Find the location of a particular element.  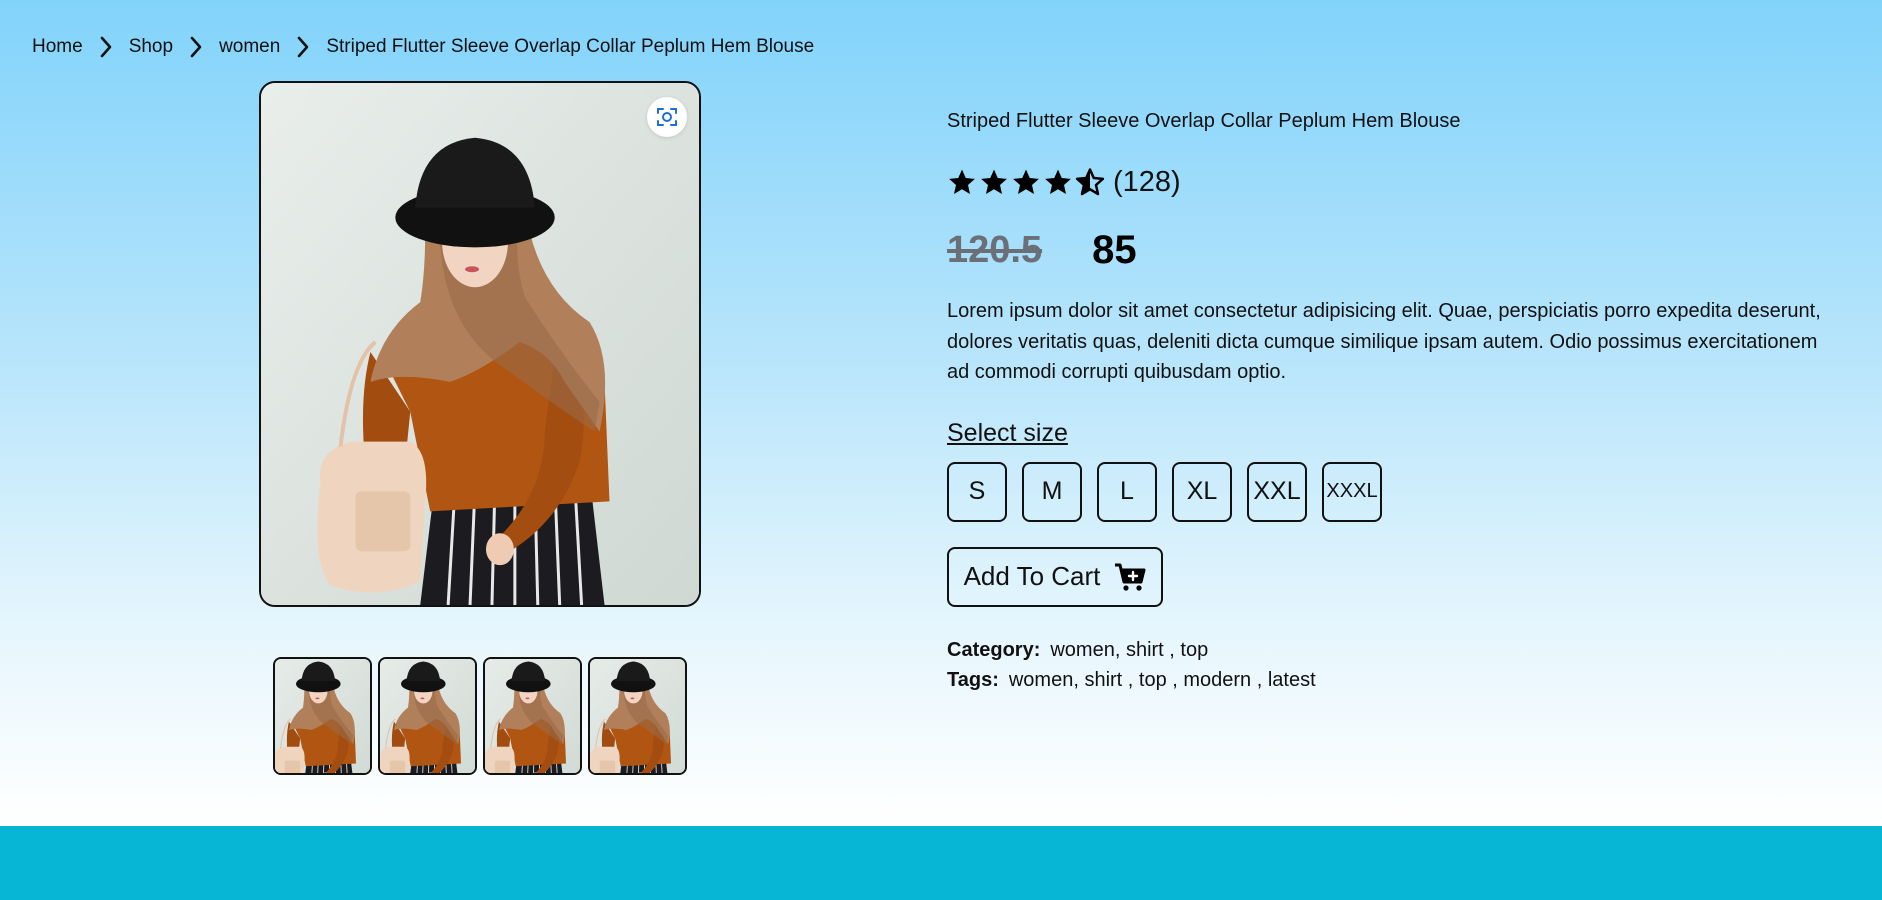

main-product-image is located at coordinates (480, 344).